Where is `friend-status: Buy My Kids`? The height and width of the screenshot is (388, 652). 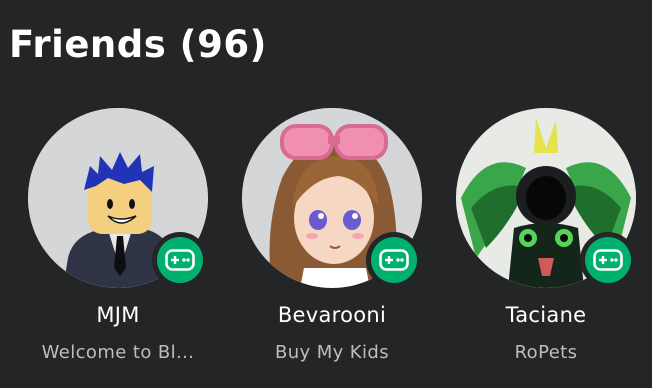 friend-status: Buy My Kids is located at coordinates (332, 352).